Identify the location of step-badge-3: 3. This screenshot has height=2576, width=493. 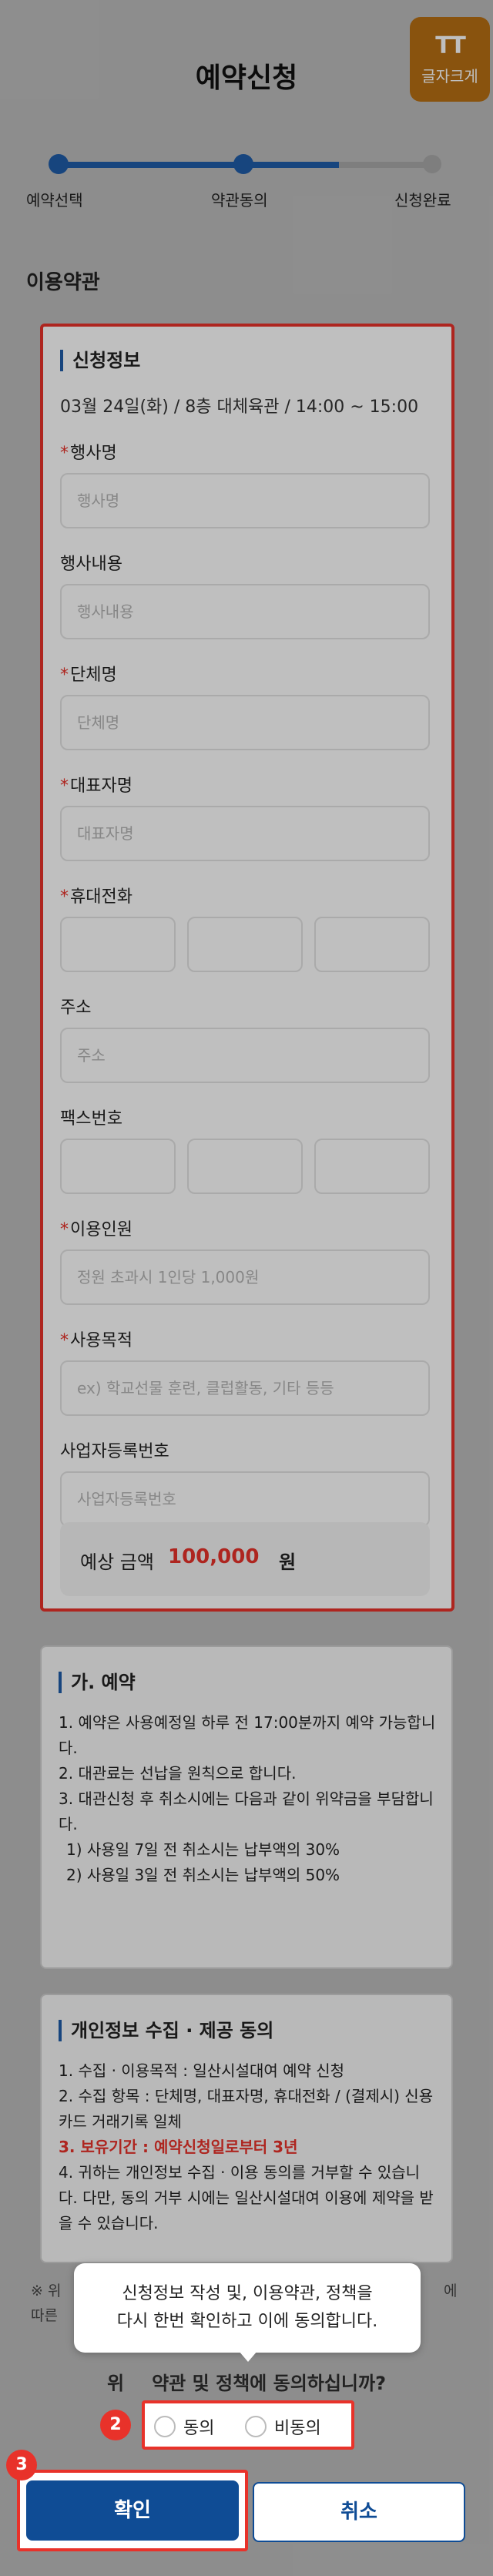
(21, 2465).